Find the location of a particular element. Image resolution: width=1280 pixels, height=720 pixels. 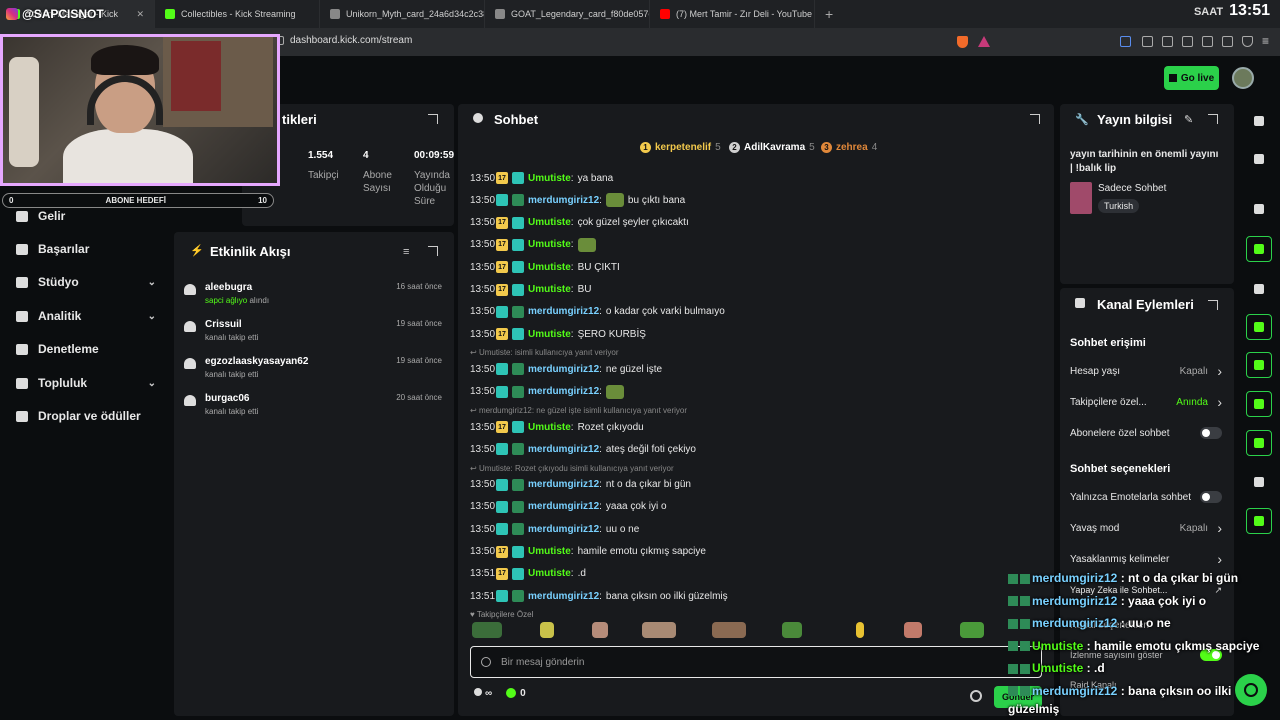

sidebar-item-denetleme: Denetleme is located at coordinates (86, 349).